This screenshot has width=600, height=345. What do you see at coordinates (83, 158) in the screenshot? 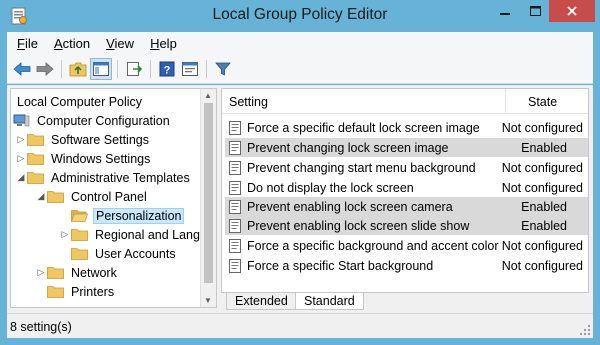
I see `tree-item-windows-settings: ▷ Windows Settings` at bounding box center [83, 158].